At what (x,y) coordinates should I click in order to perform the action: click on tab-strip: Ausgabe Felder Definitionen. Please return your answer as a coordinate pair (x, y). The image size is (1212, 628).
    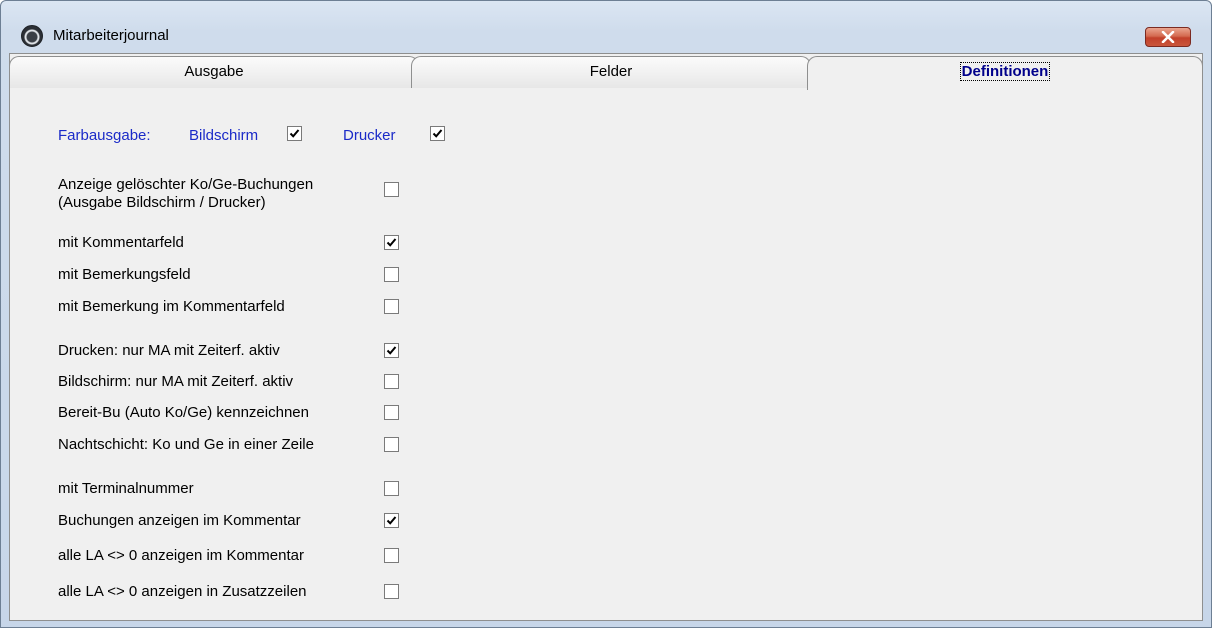
    Looking at the image, I should click on (607, 73).